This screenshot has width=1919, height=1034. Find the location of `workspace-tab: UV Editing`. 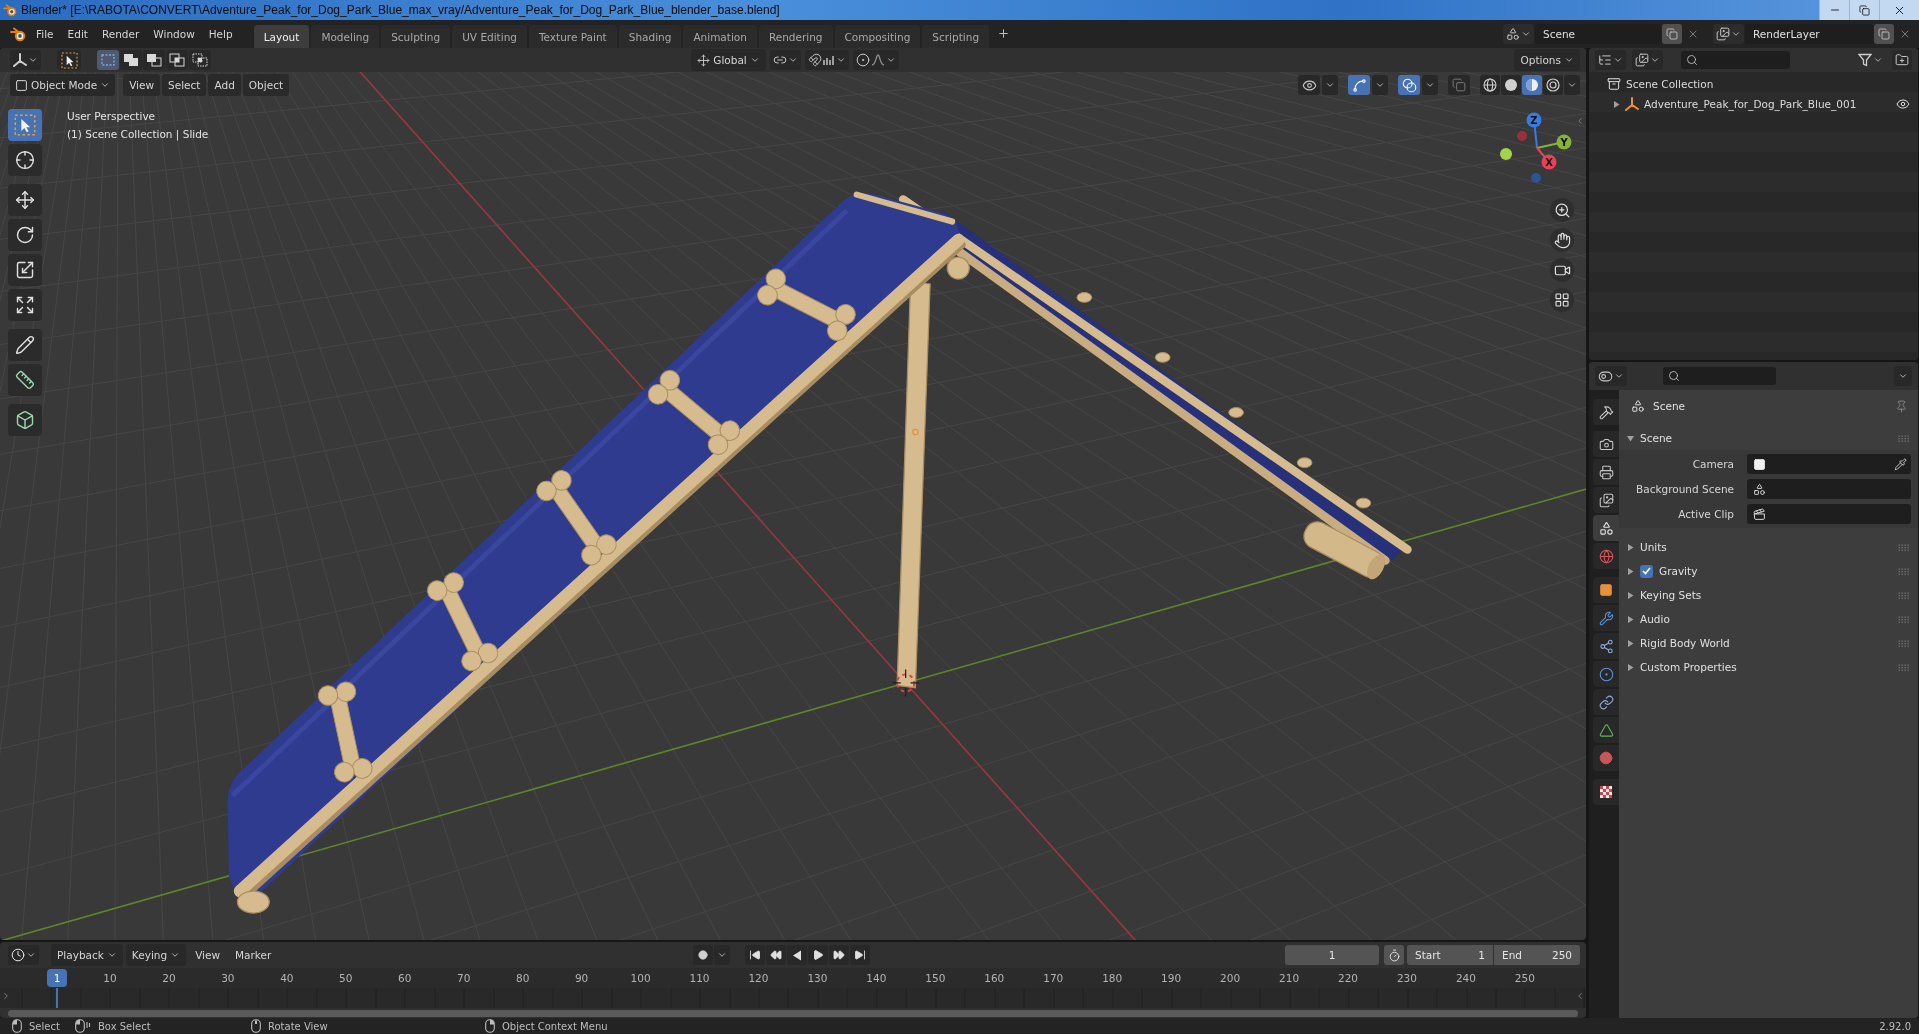

workspace-tab: UV Editing is located at coordinates (489, 36).